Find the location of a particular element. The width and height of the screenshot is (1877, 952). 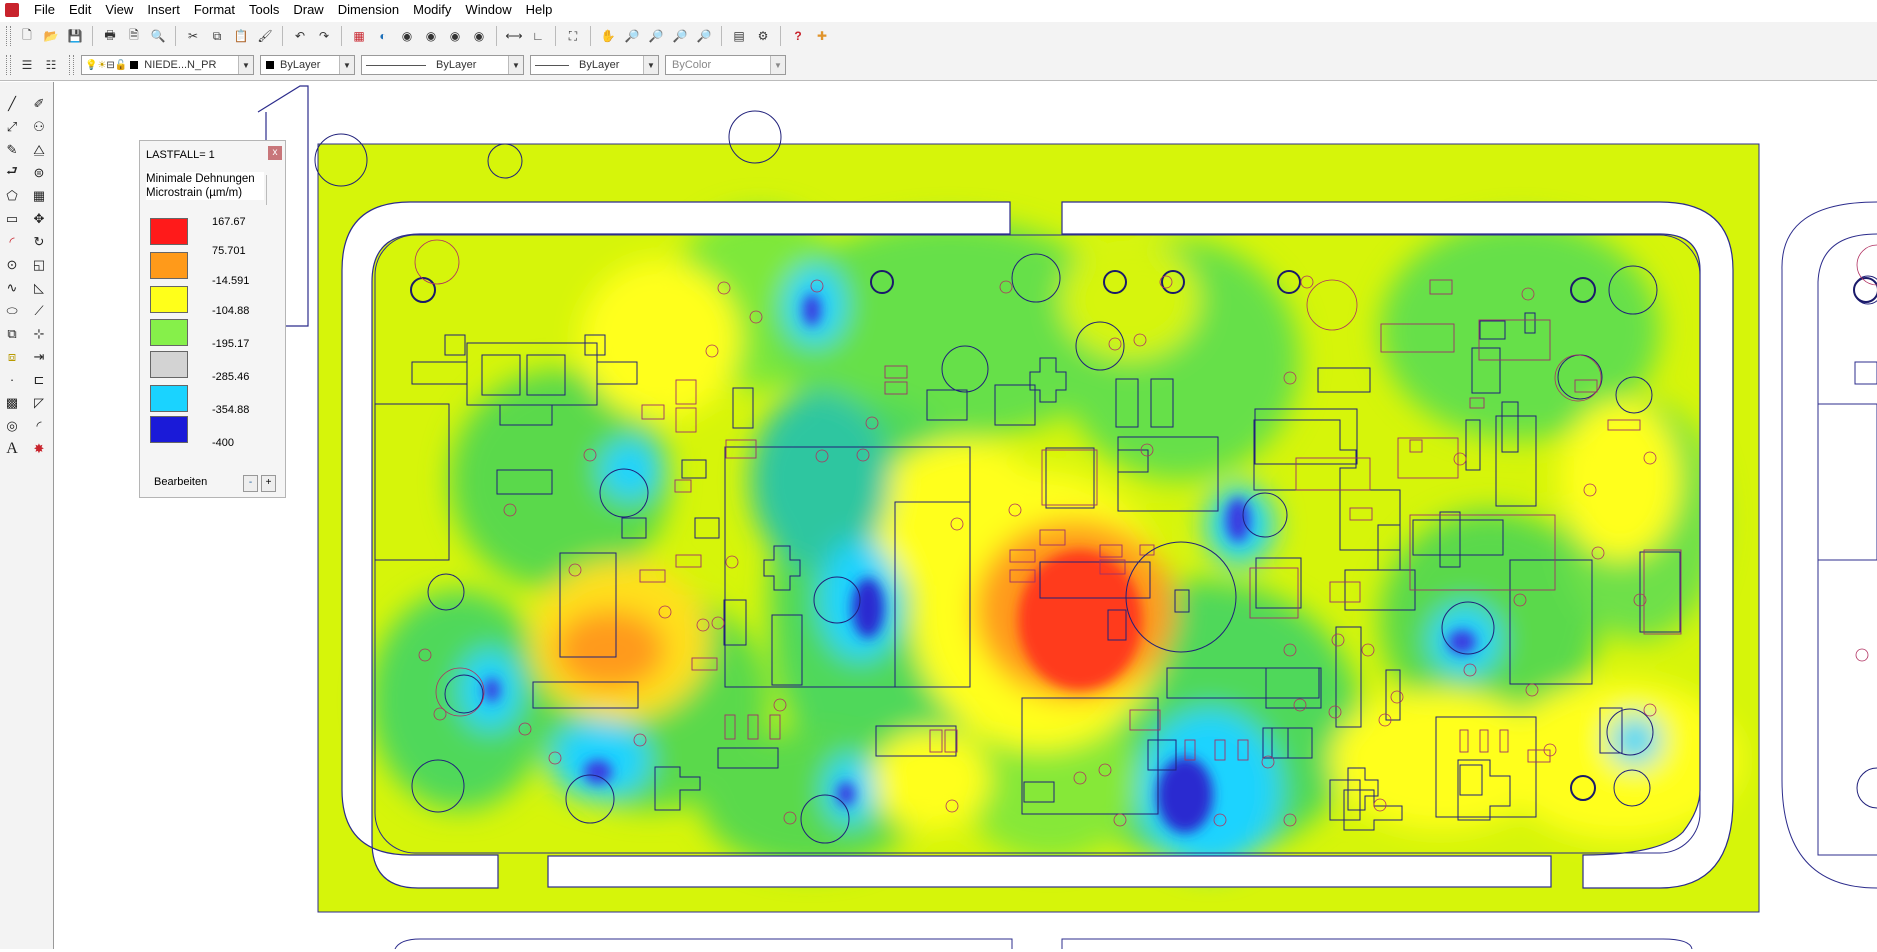

menu-window: Window is located at coordinates (488, 10).